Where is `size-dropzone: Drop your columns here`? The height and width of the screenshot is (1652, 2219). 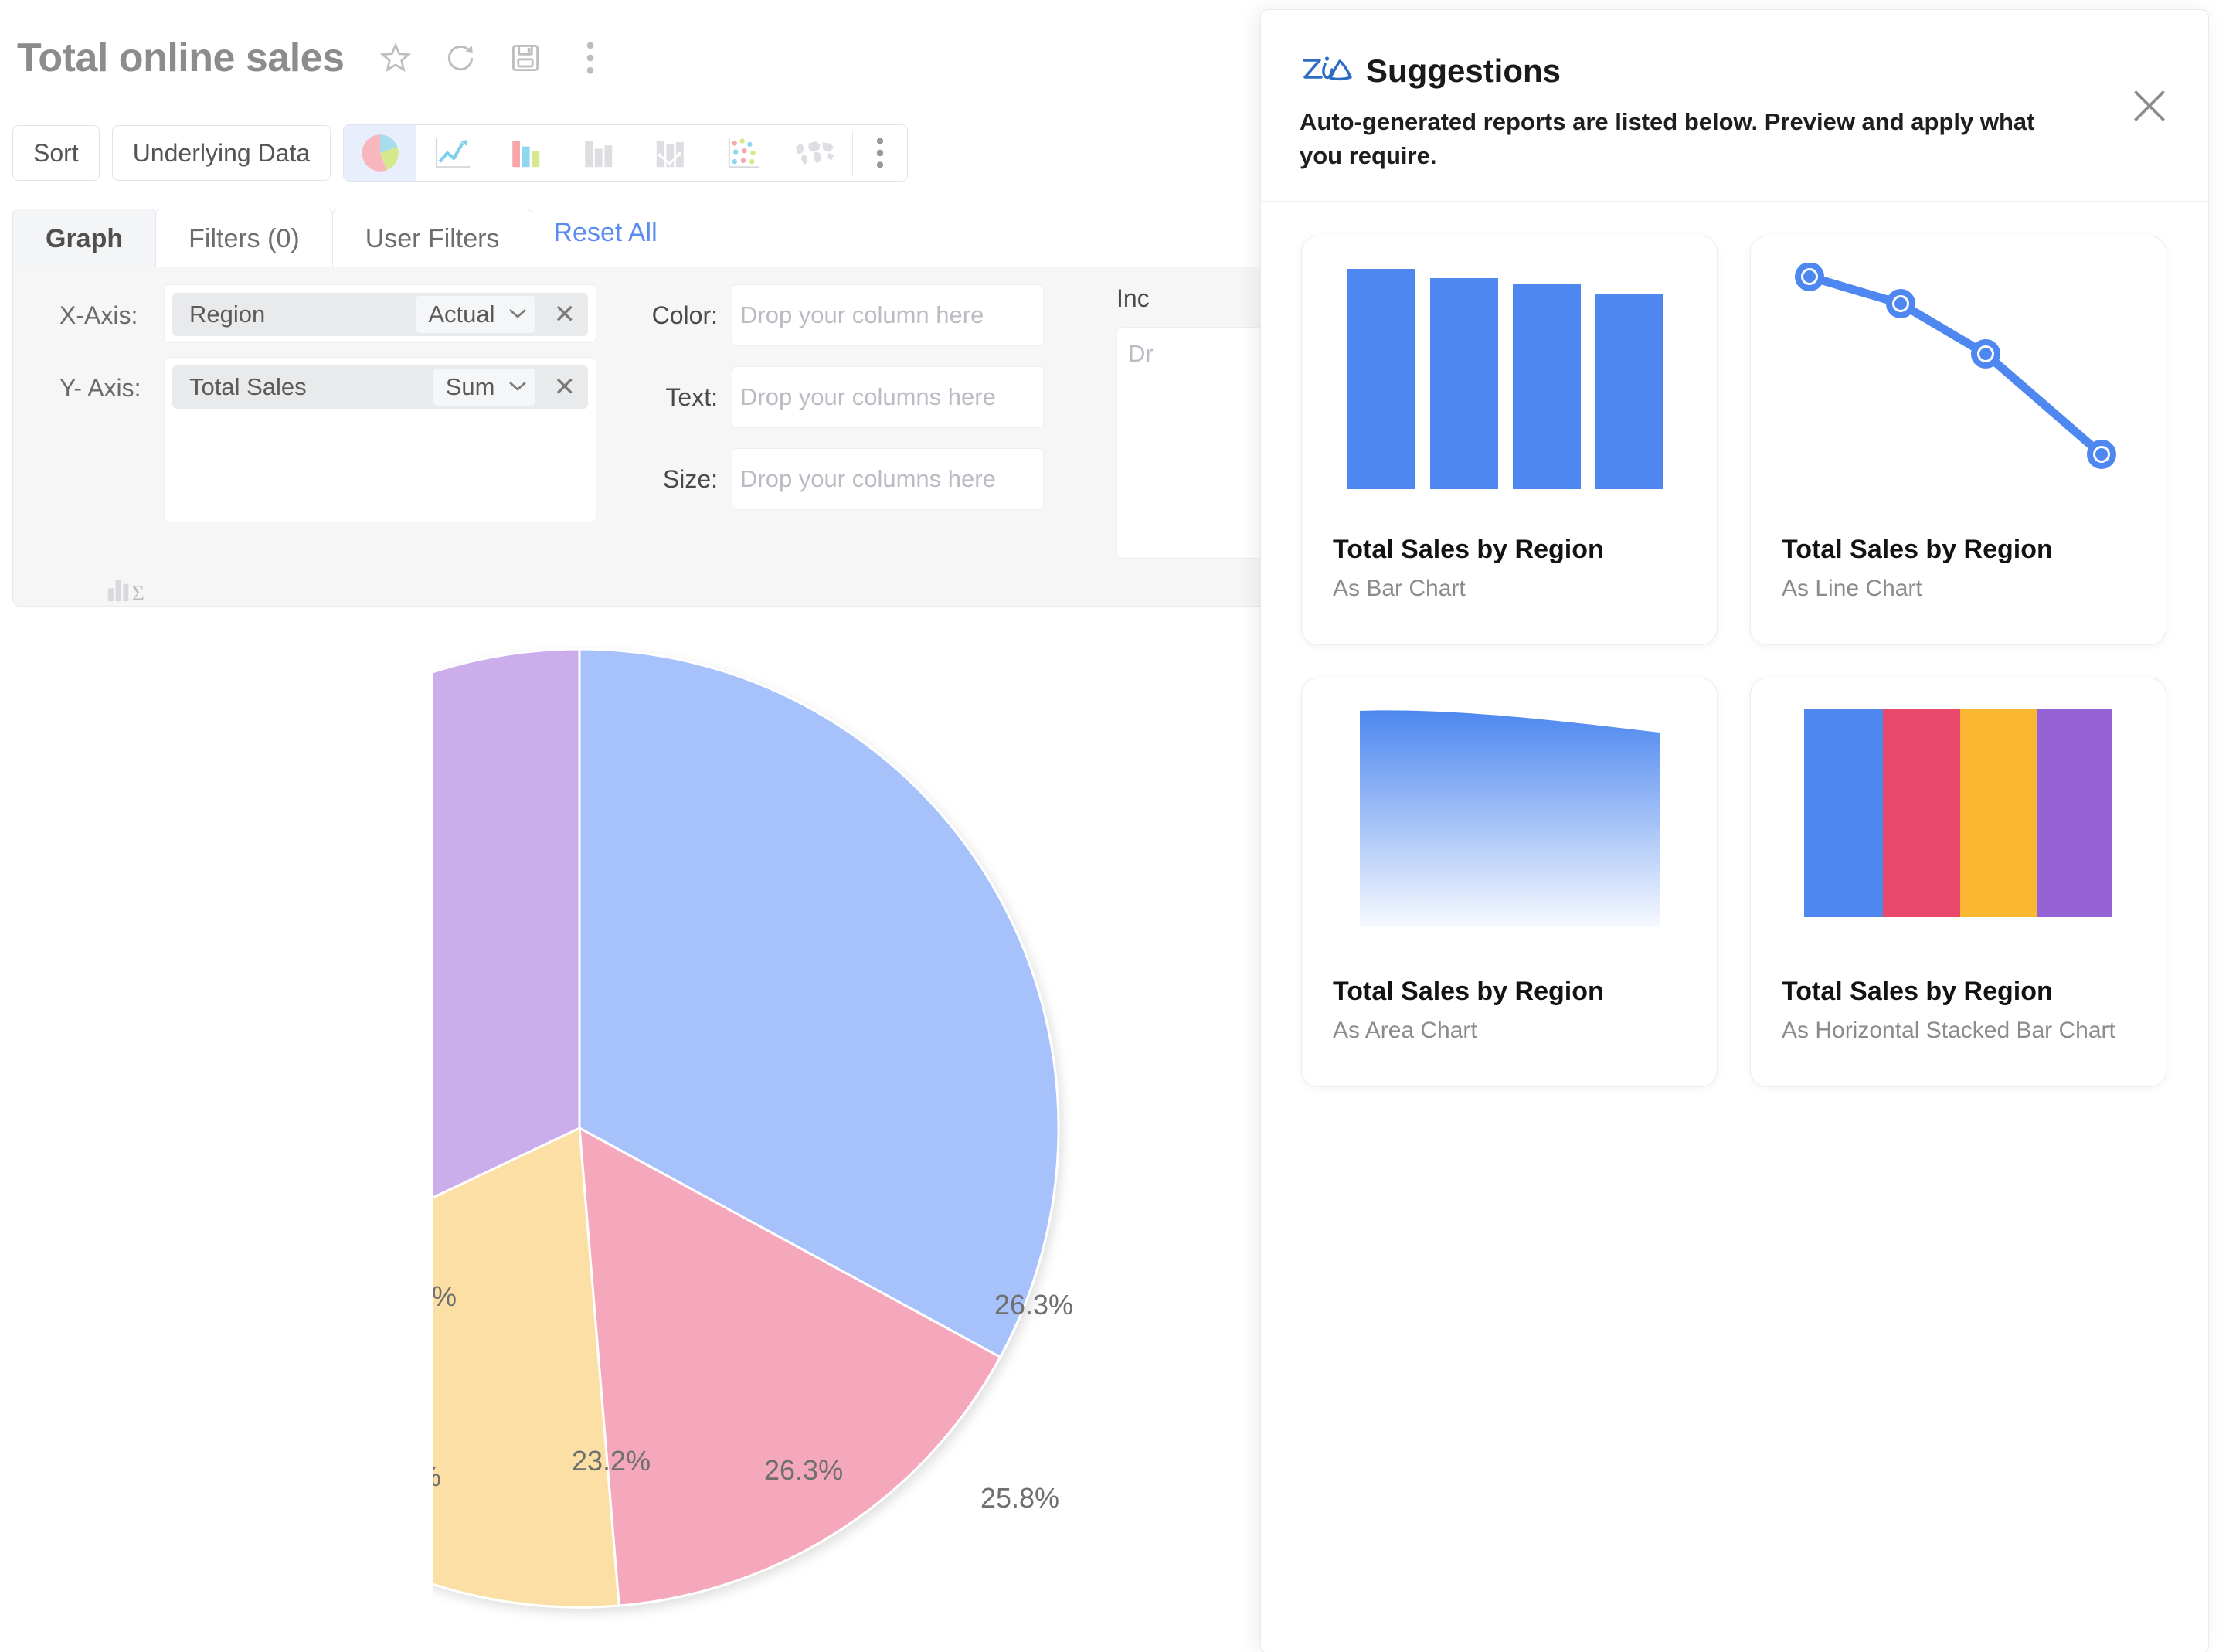
size-dropzone: Drop your columns here is located at coordinates (888, 479).